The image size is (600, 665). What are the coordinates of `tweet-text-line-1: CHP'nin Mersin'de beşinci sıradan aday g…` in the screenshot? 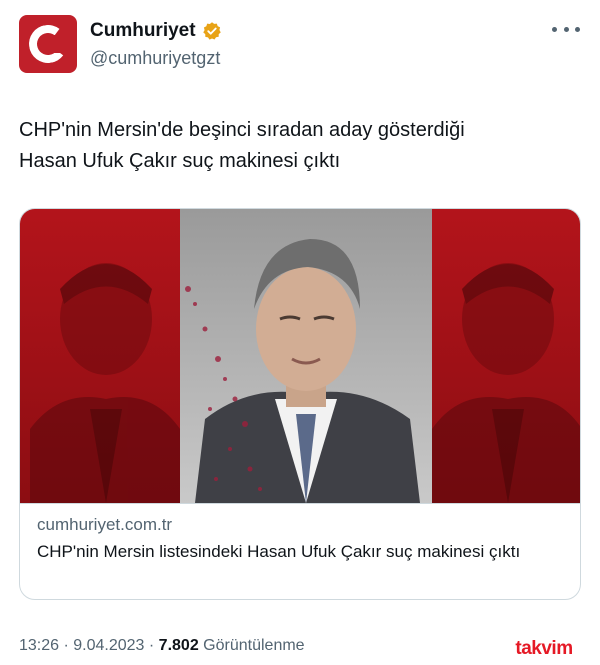 It's located at (242, 130).